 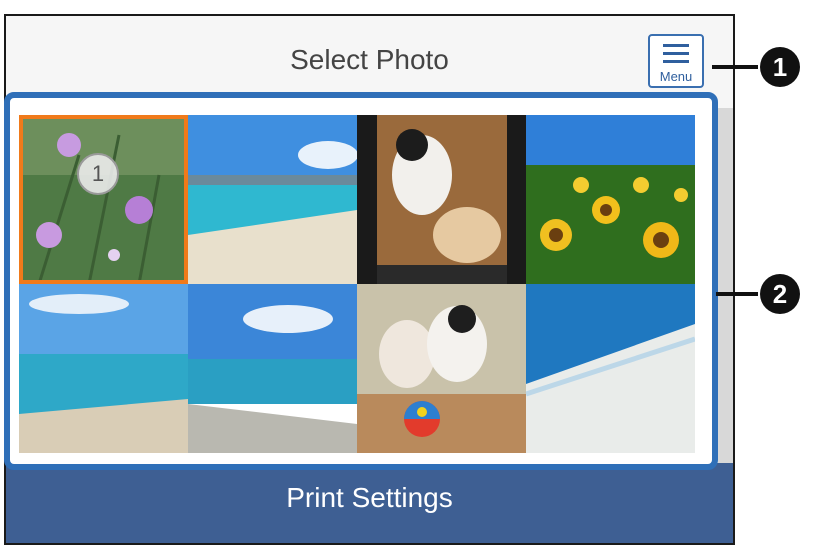 I want to click on menu-icon, so click(x=676, y=56).